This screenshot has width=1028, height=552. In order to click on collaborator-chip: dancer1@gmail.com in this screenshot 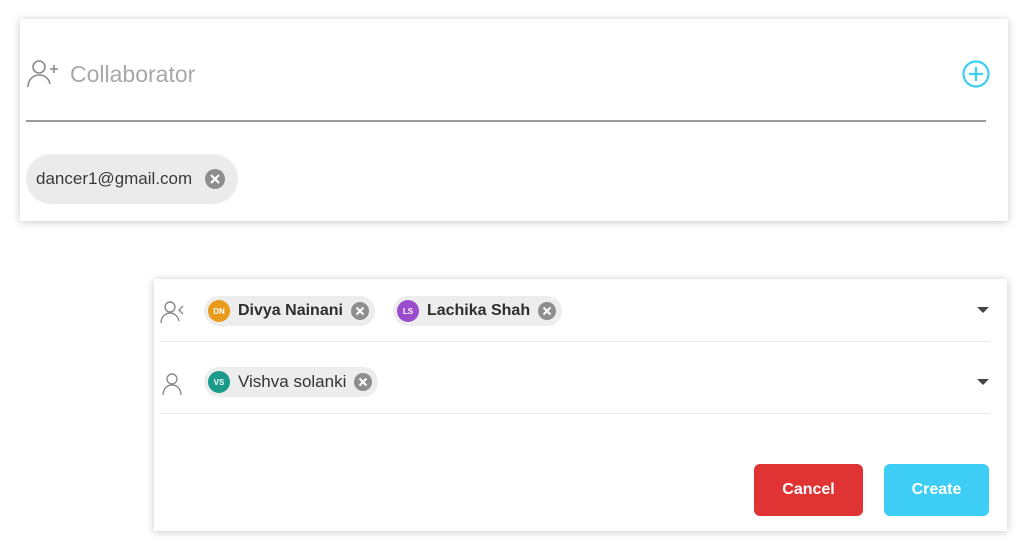, I will do `click(132, 179)`.